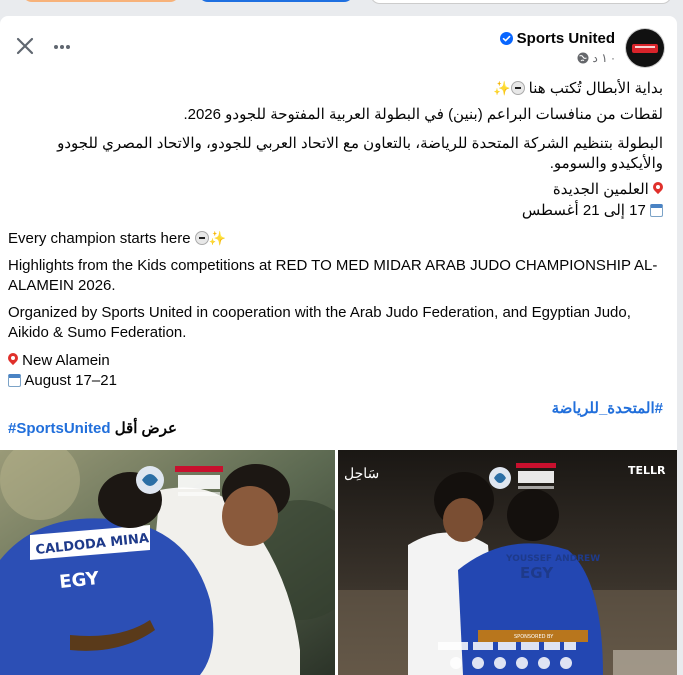 The image size is (683, 675). What do you see at coordinates (583, 210) in the screenshot?
I see `ar-dates-text: 17 إلى 21 أغسطس` at bounding box center [583, 210].